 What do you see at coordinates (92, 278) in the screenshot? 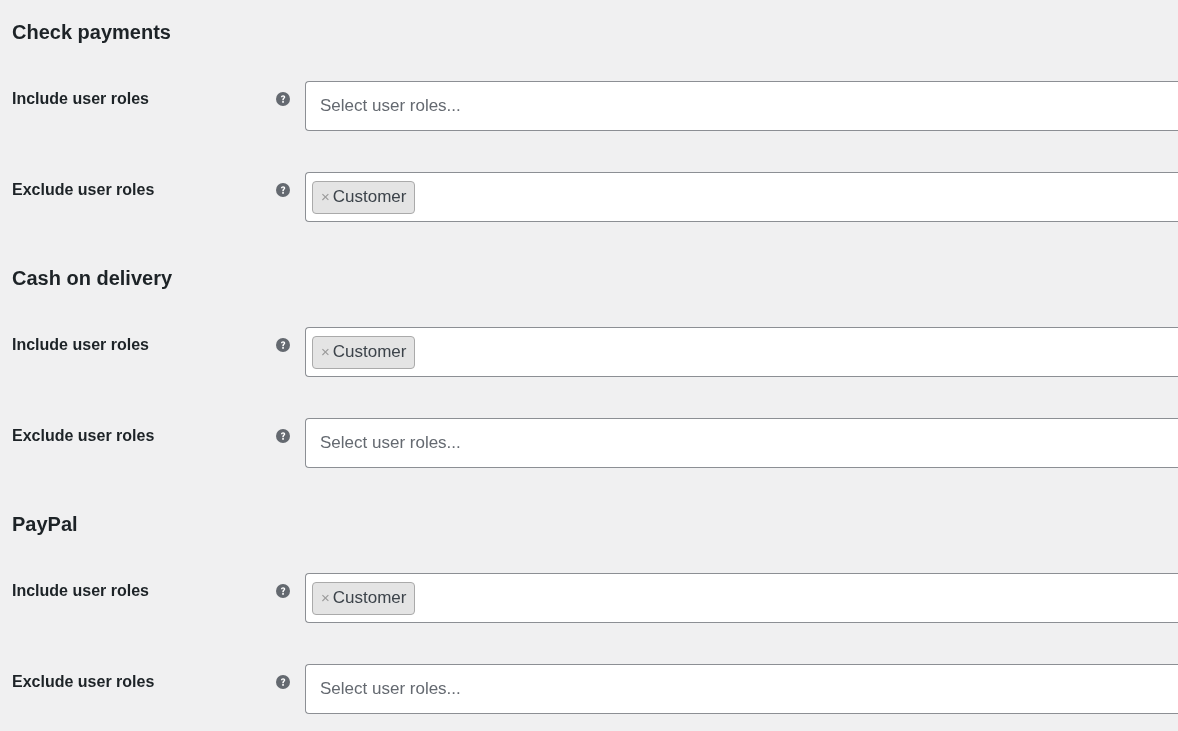
I see `section-heading: Cash on delivery` at bounding box center [92, 278].